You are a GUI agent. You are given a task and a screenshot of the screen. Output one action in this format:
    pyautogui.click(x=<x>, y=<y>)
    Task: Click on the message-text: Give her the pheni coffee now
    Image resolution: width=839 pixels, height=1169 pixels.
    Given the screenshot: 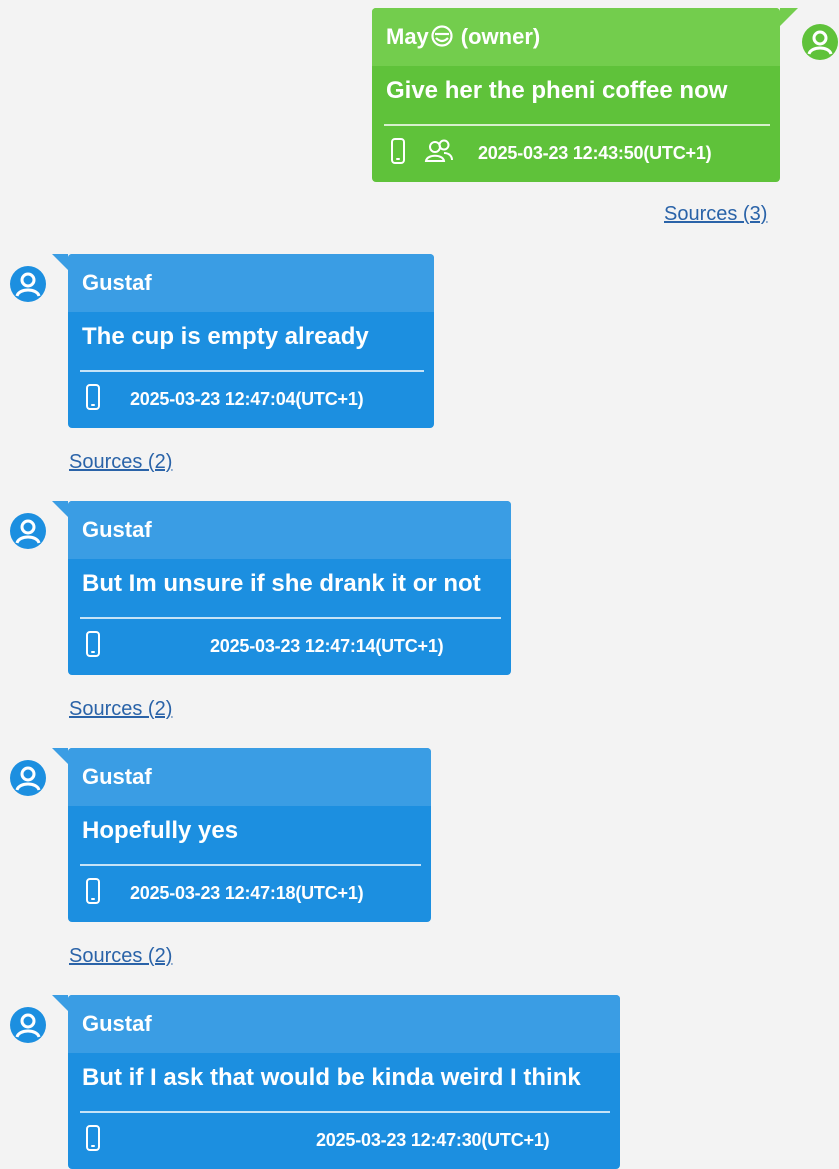 What is the action you would take?
    pyautogui.click(x=557, y=90)
    